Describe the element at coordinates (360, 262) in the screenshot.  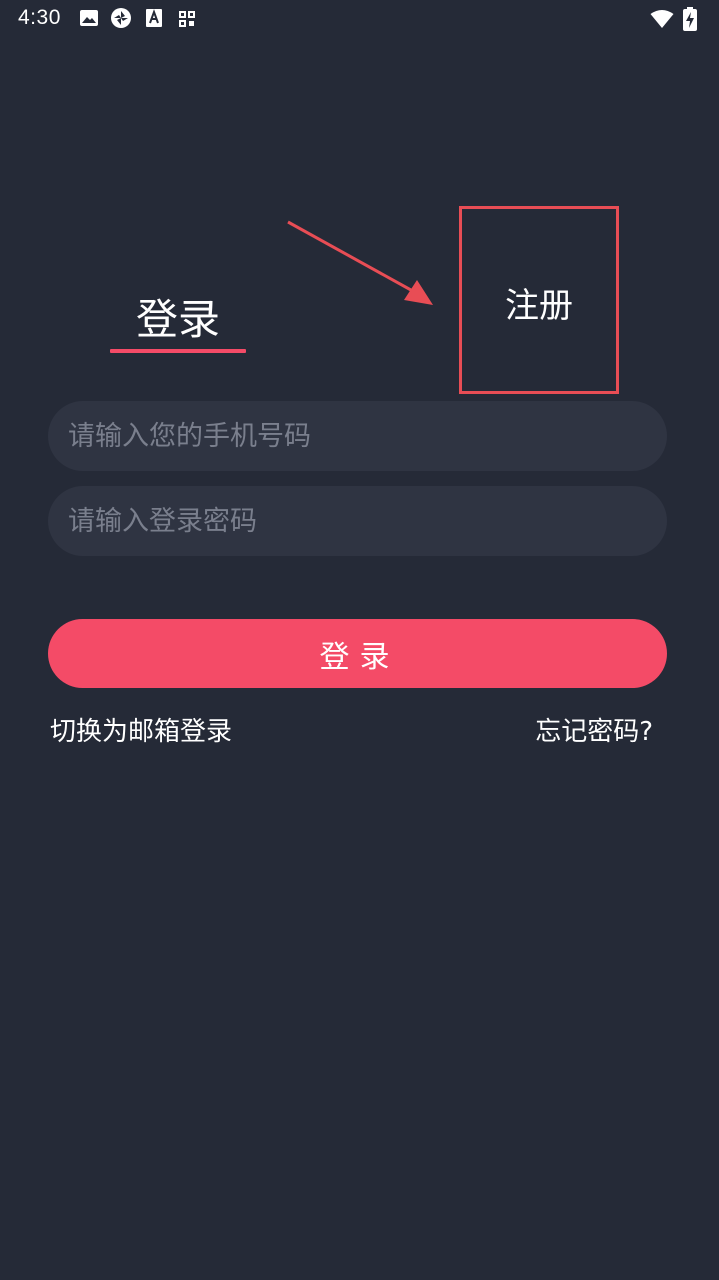
I see `annotation-arrow-icon` at that location.